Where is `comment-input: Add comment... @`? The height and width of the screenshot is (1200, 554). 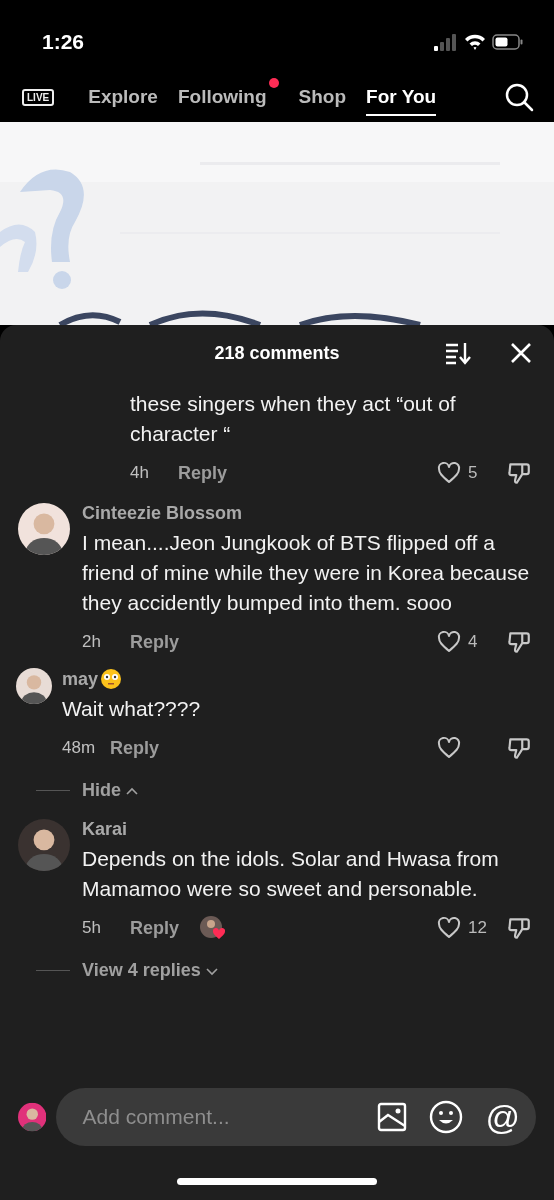 comment-input: Add comment... @ is located at coordinates (296, 1117).